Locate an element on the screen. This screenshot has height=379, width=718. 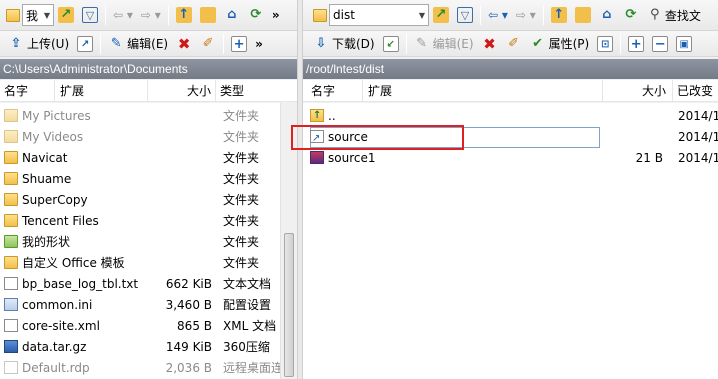
pencil-icon: ✎ is located at coordinates (116, 43).